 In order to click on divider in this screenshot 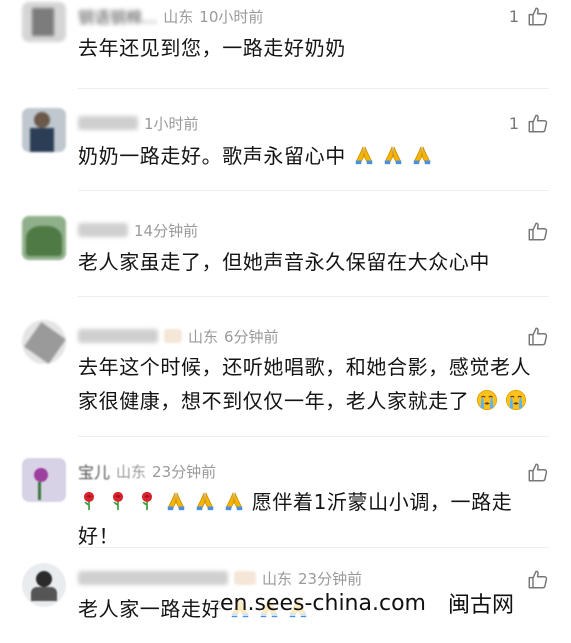, I will do `click(313, 88)`.